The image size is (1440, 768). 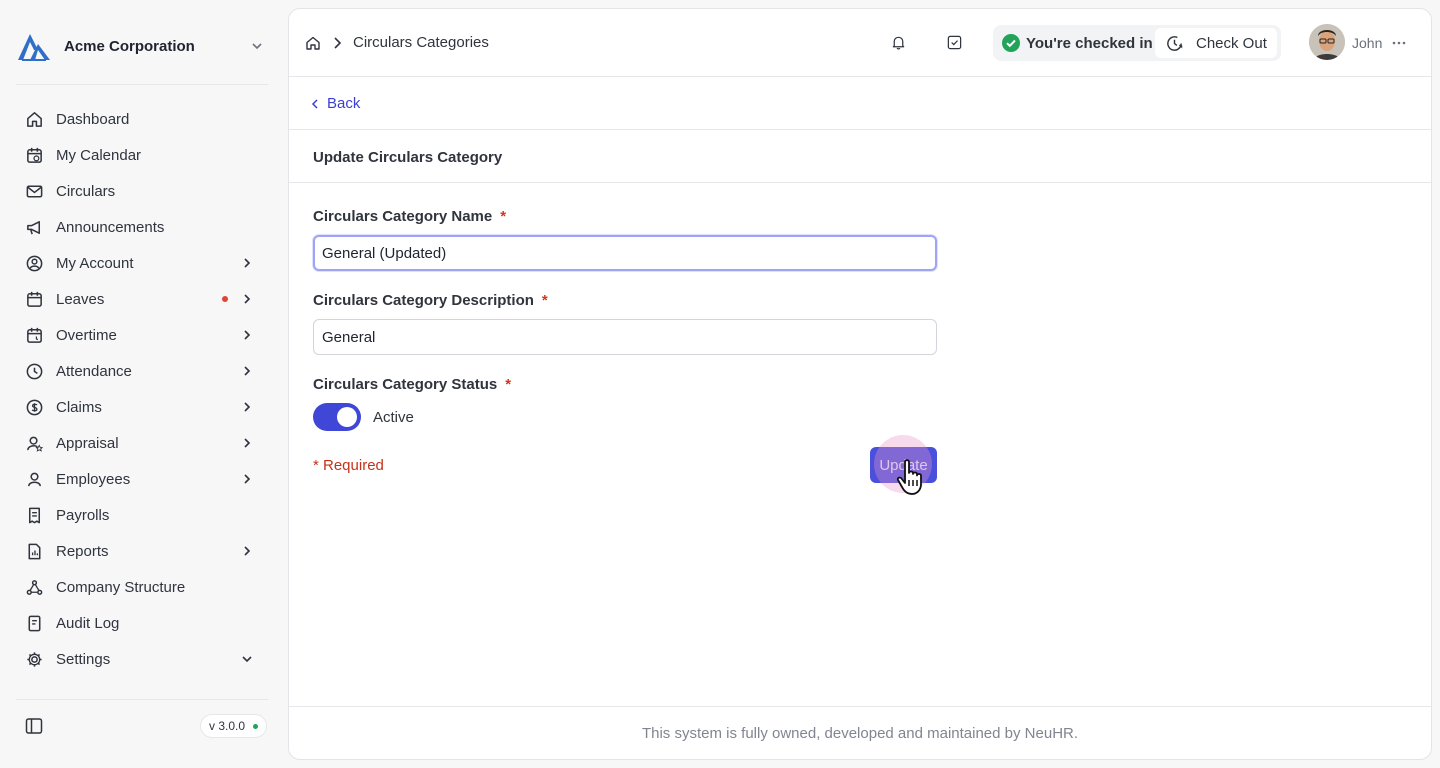 What do you see at coordinates (393, 417) in the screenshot?
I see `status-toggle-label: Active` at bounding box center [393, 417].